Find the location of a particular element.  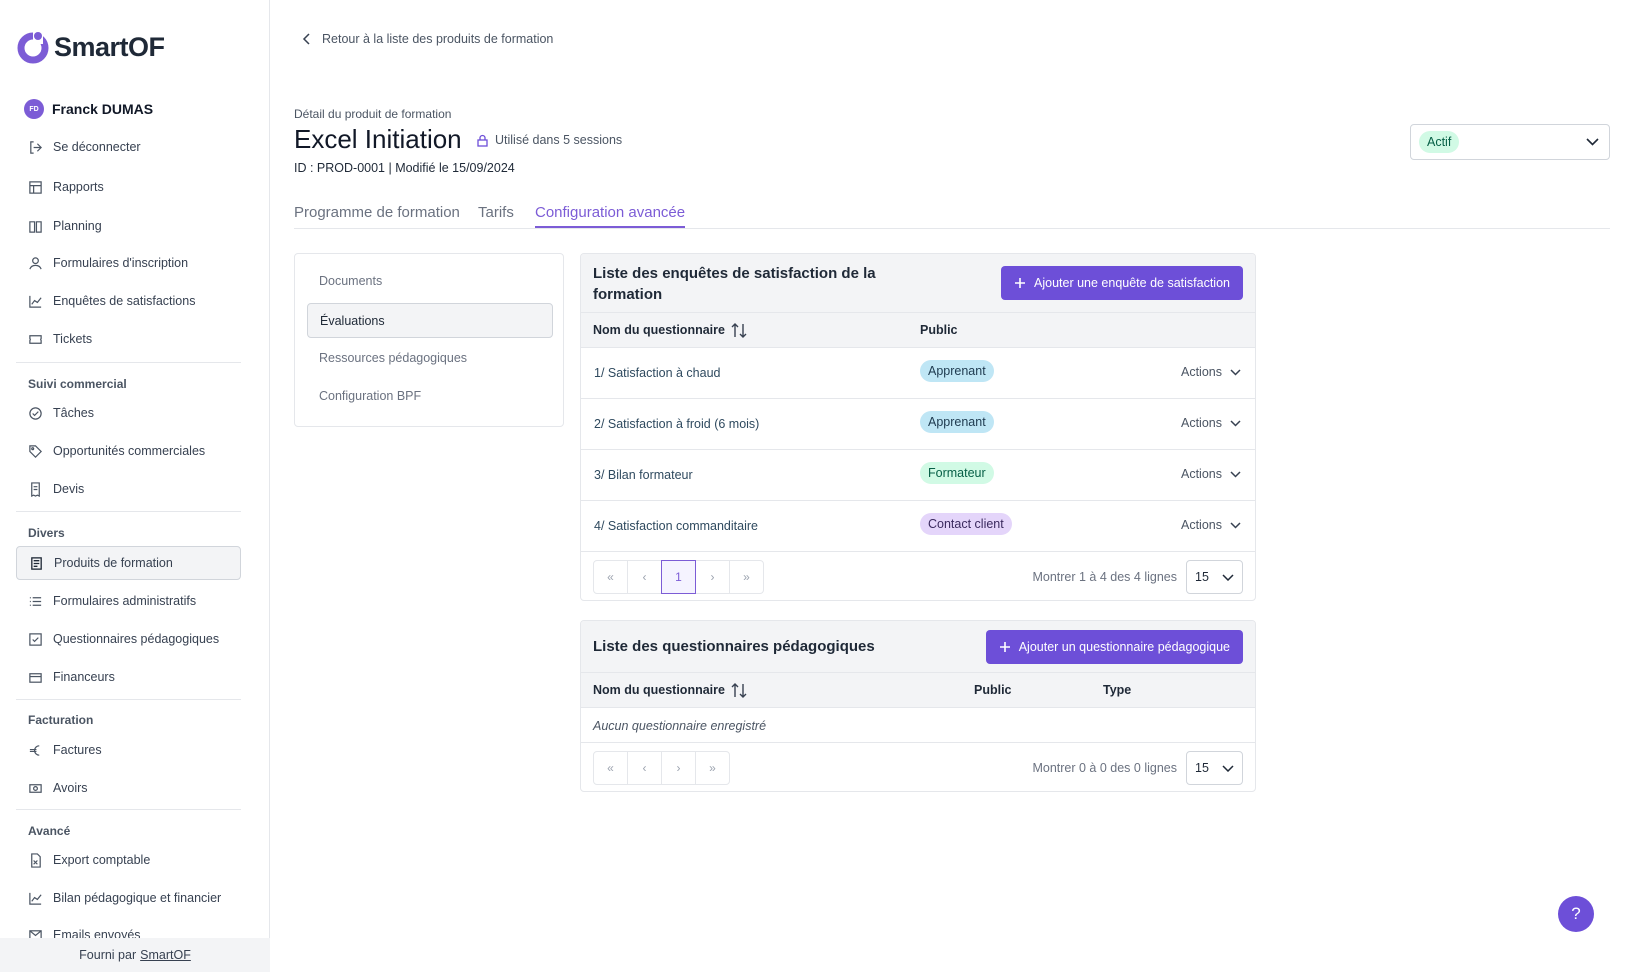

row-name-link: 3/ Bilan formateur is located at coordinates (643, 475).